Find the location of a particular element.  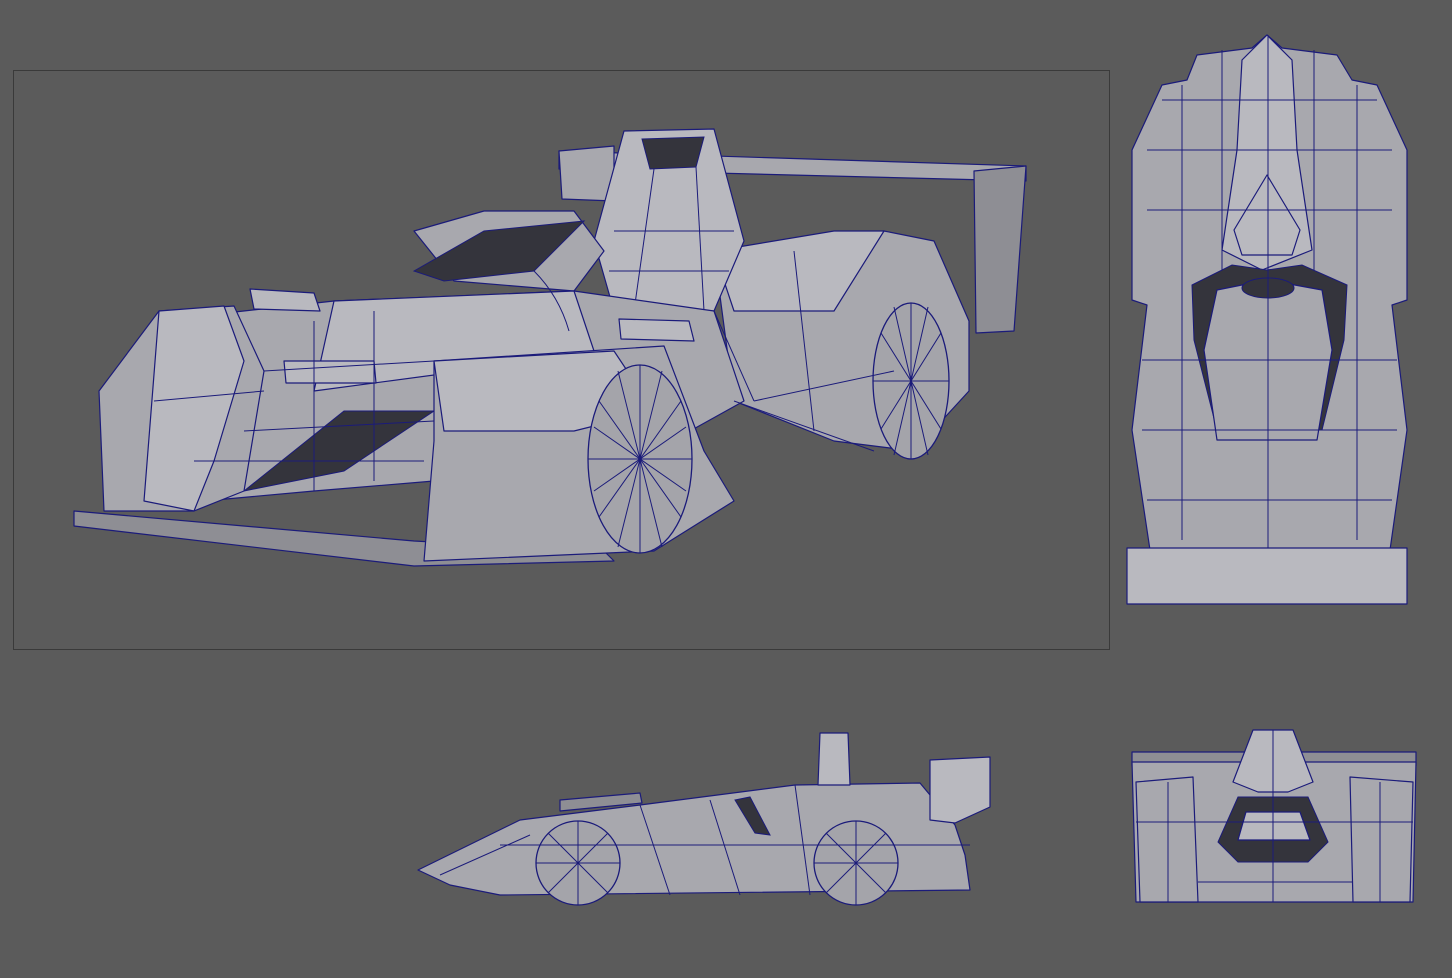

top-car-model is located at coordinates (1267, 319).